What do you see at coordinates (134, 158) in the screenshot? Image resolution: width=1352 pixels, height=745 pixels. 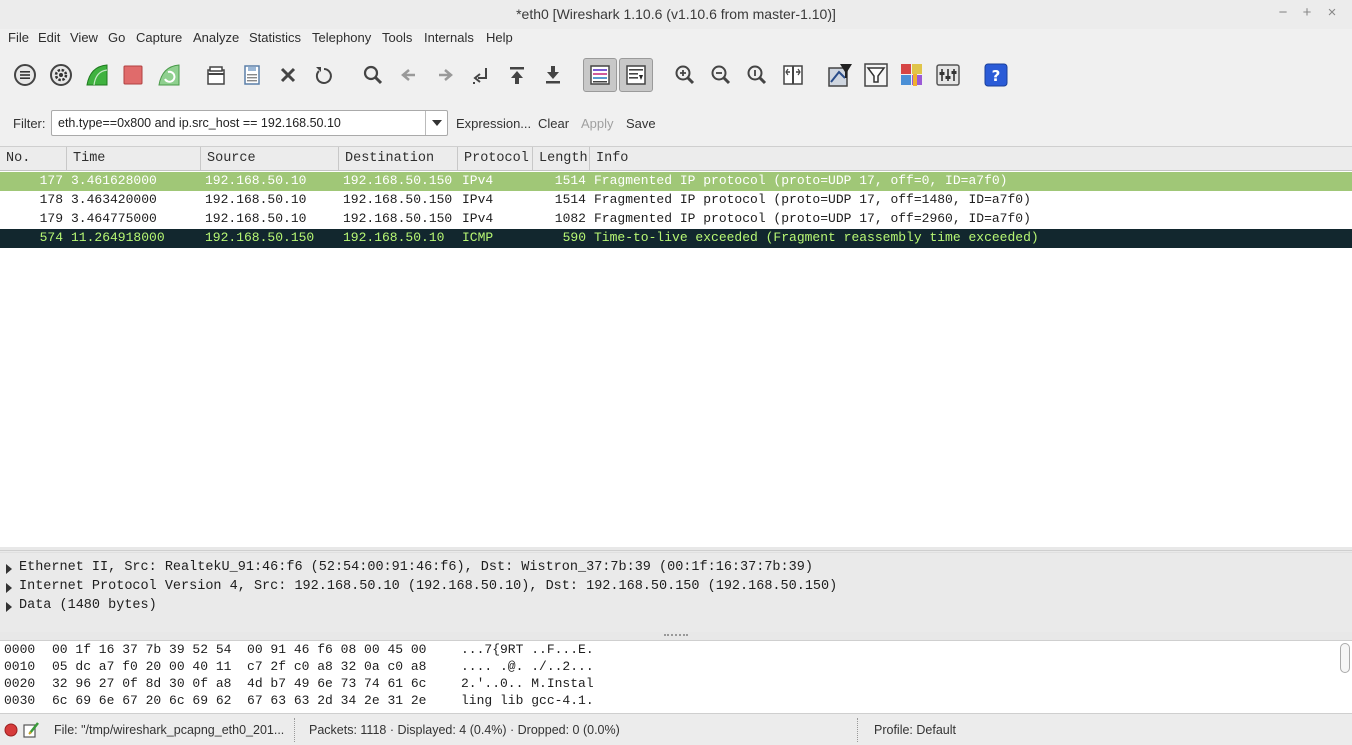 I see `column-header-time: Time` at bounding box center [134, 158].